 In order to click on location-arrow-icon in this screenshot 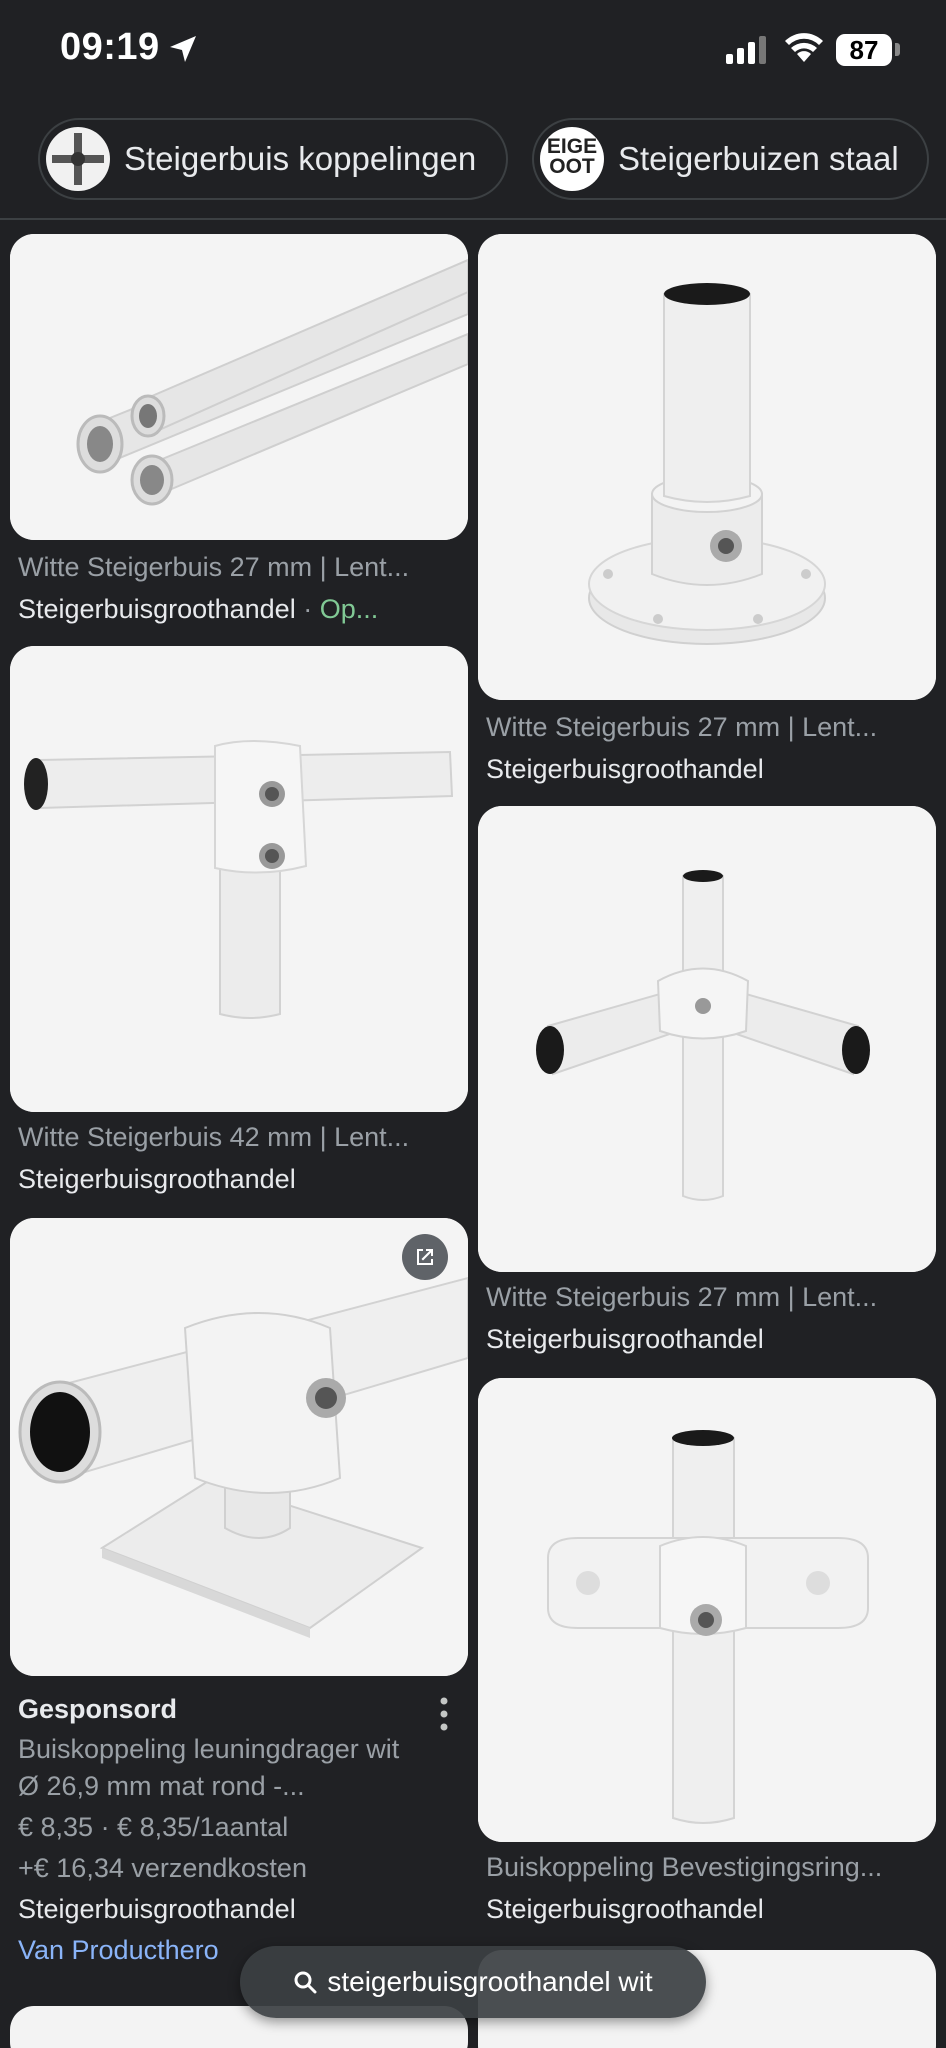, I will do `click(183, 49)`.